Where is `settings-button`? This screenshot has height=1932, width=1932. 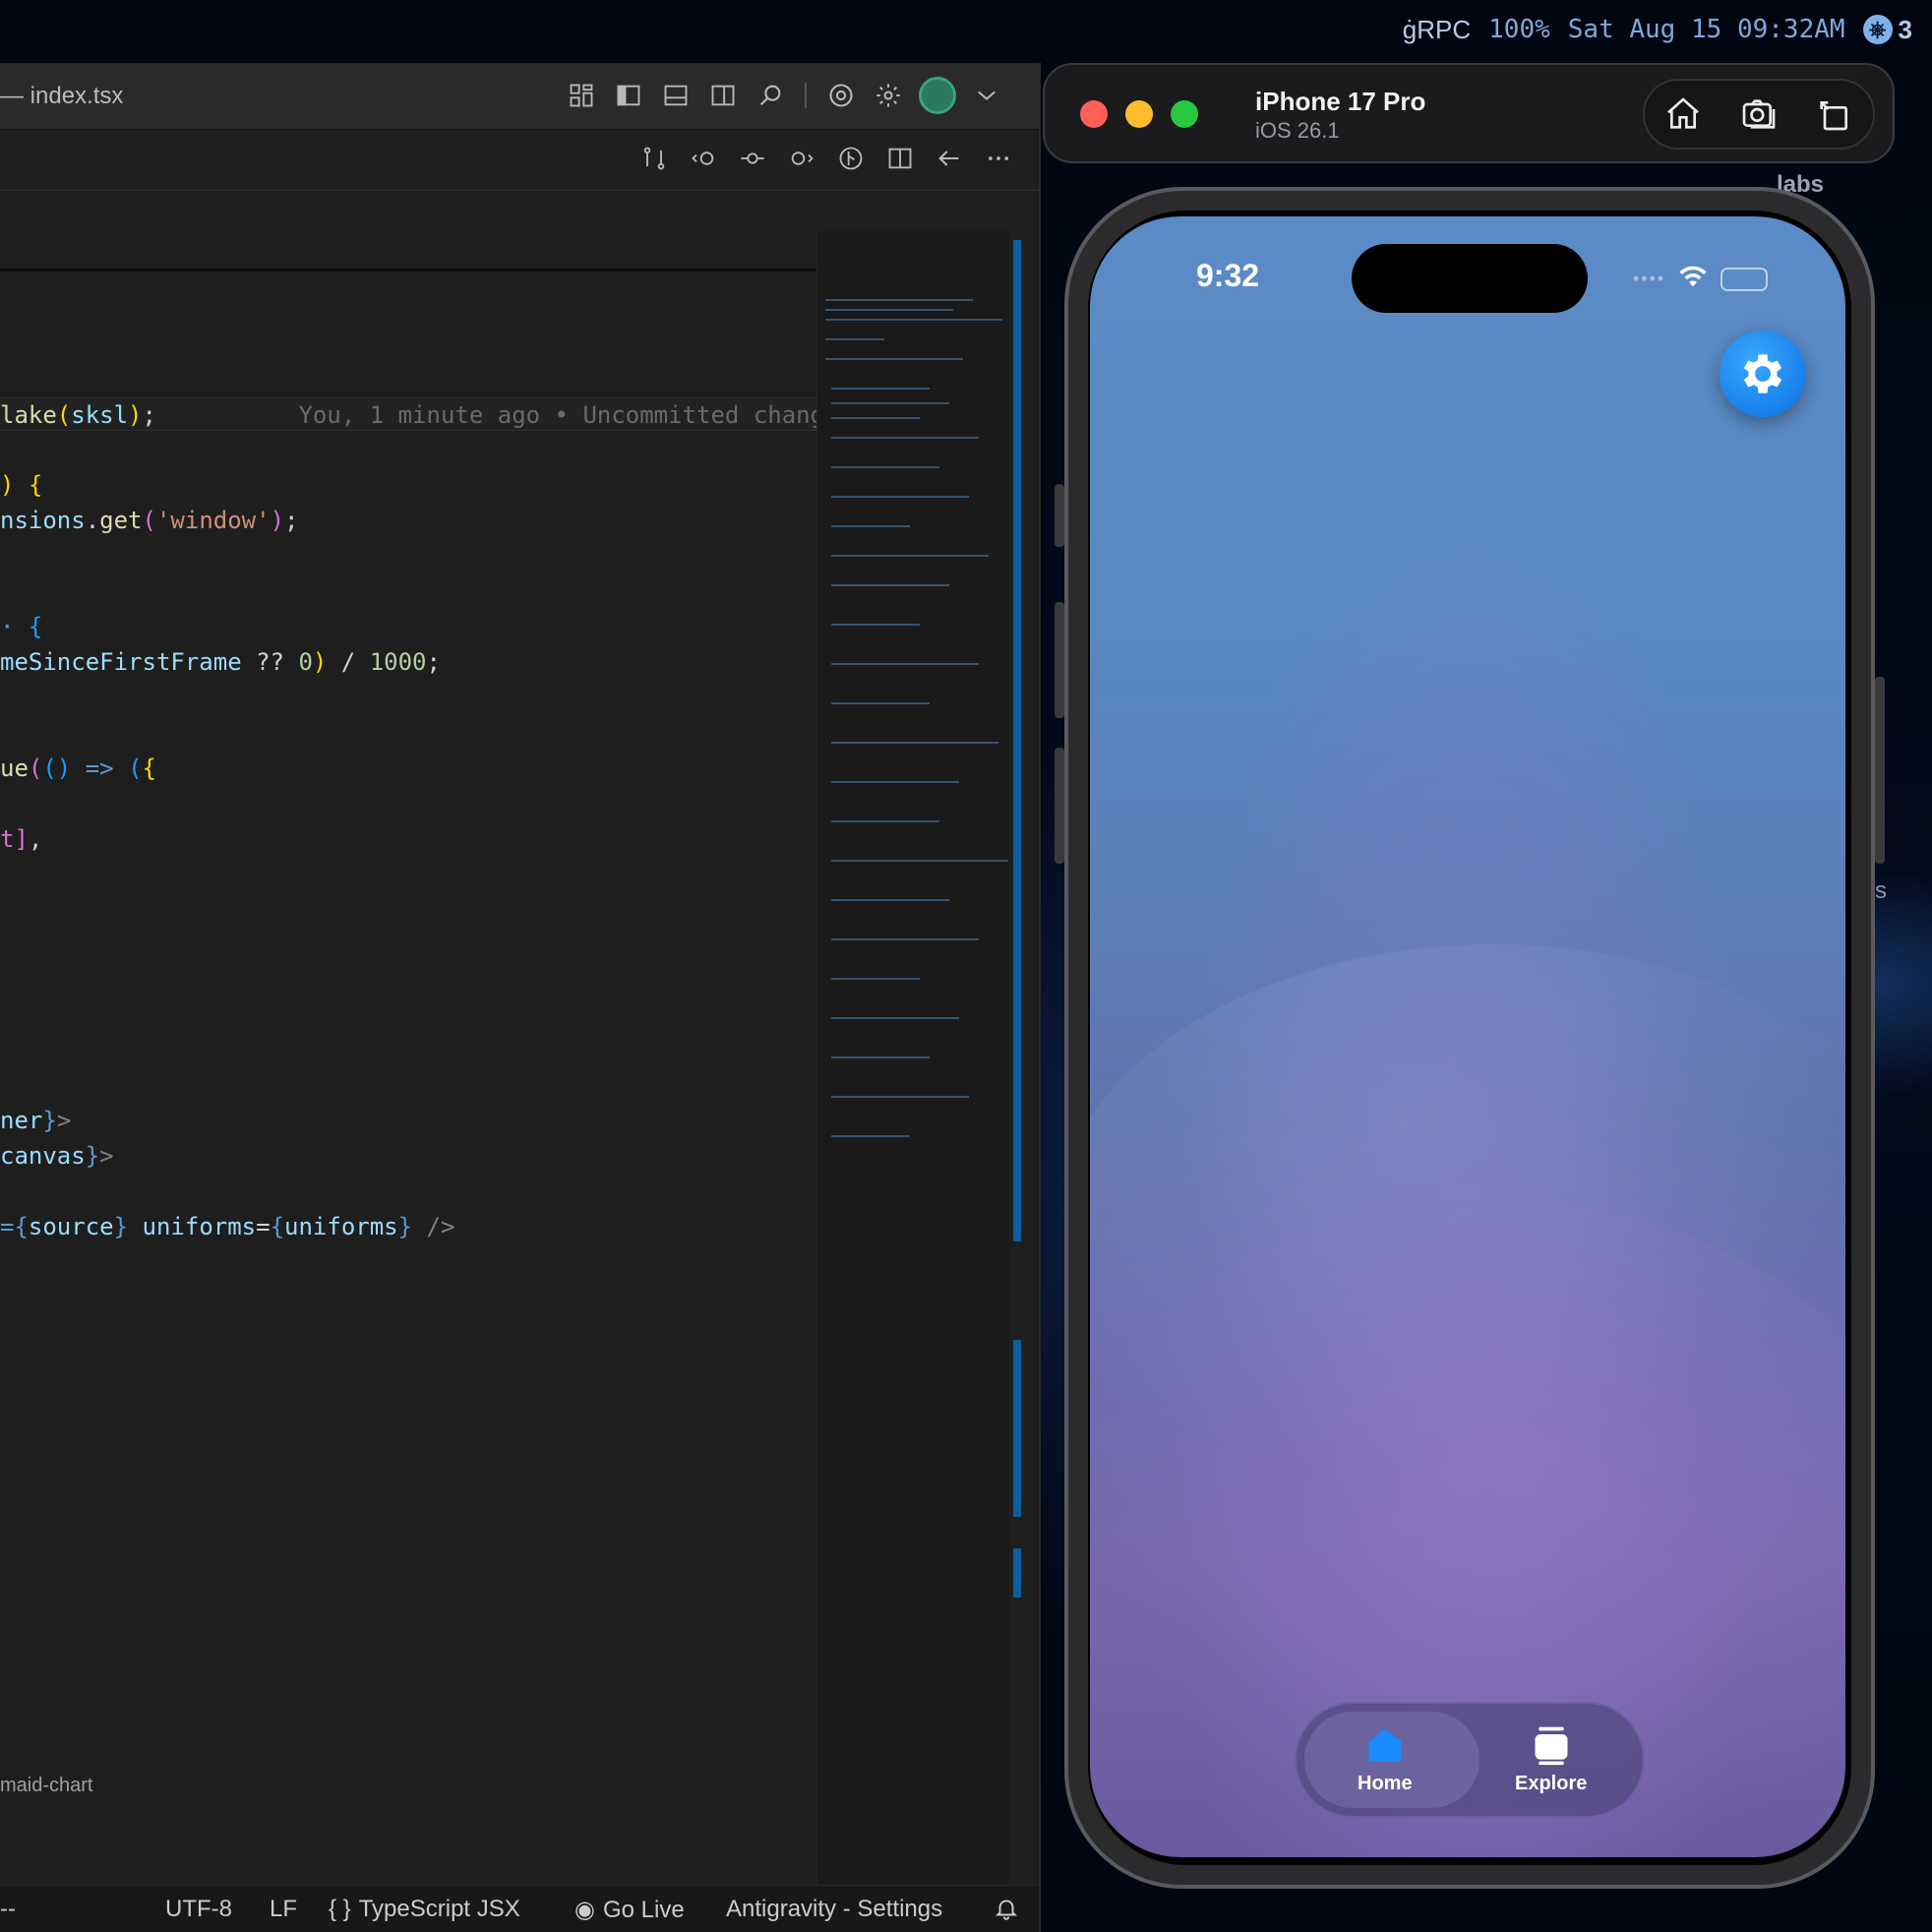 settings-button is located at coordinates (1763, 374).